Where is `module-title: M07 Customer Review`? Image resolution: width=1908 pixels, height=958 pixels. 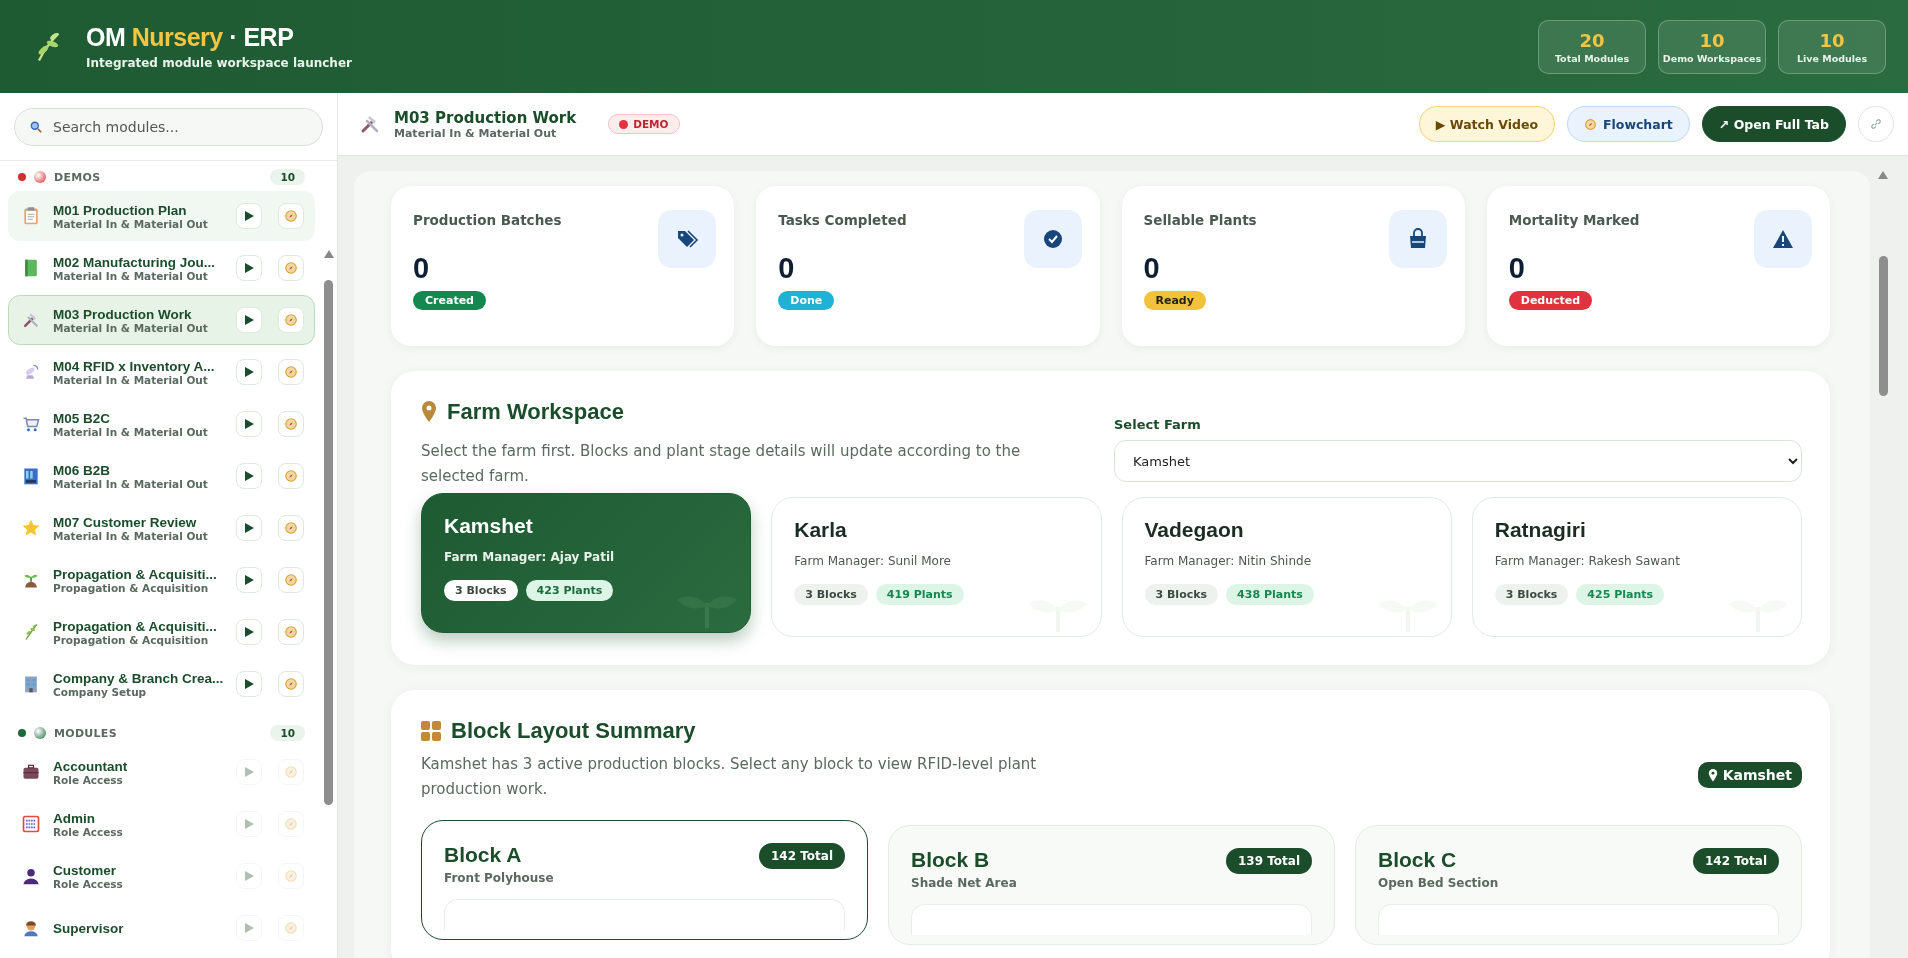
module-title: M07 Customer Review is located at coordinates (125, 522).